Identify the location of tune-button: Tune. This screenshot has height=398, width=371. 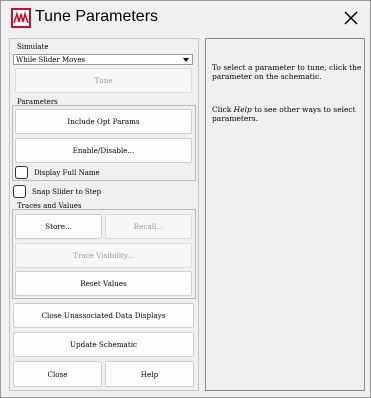
(103, 80).